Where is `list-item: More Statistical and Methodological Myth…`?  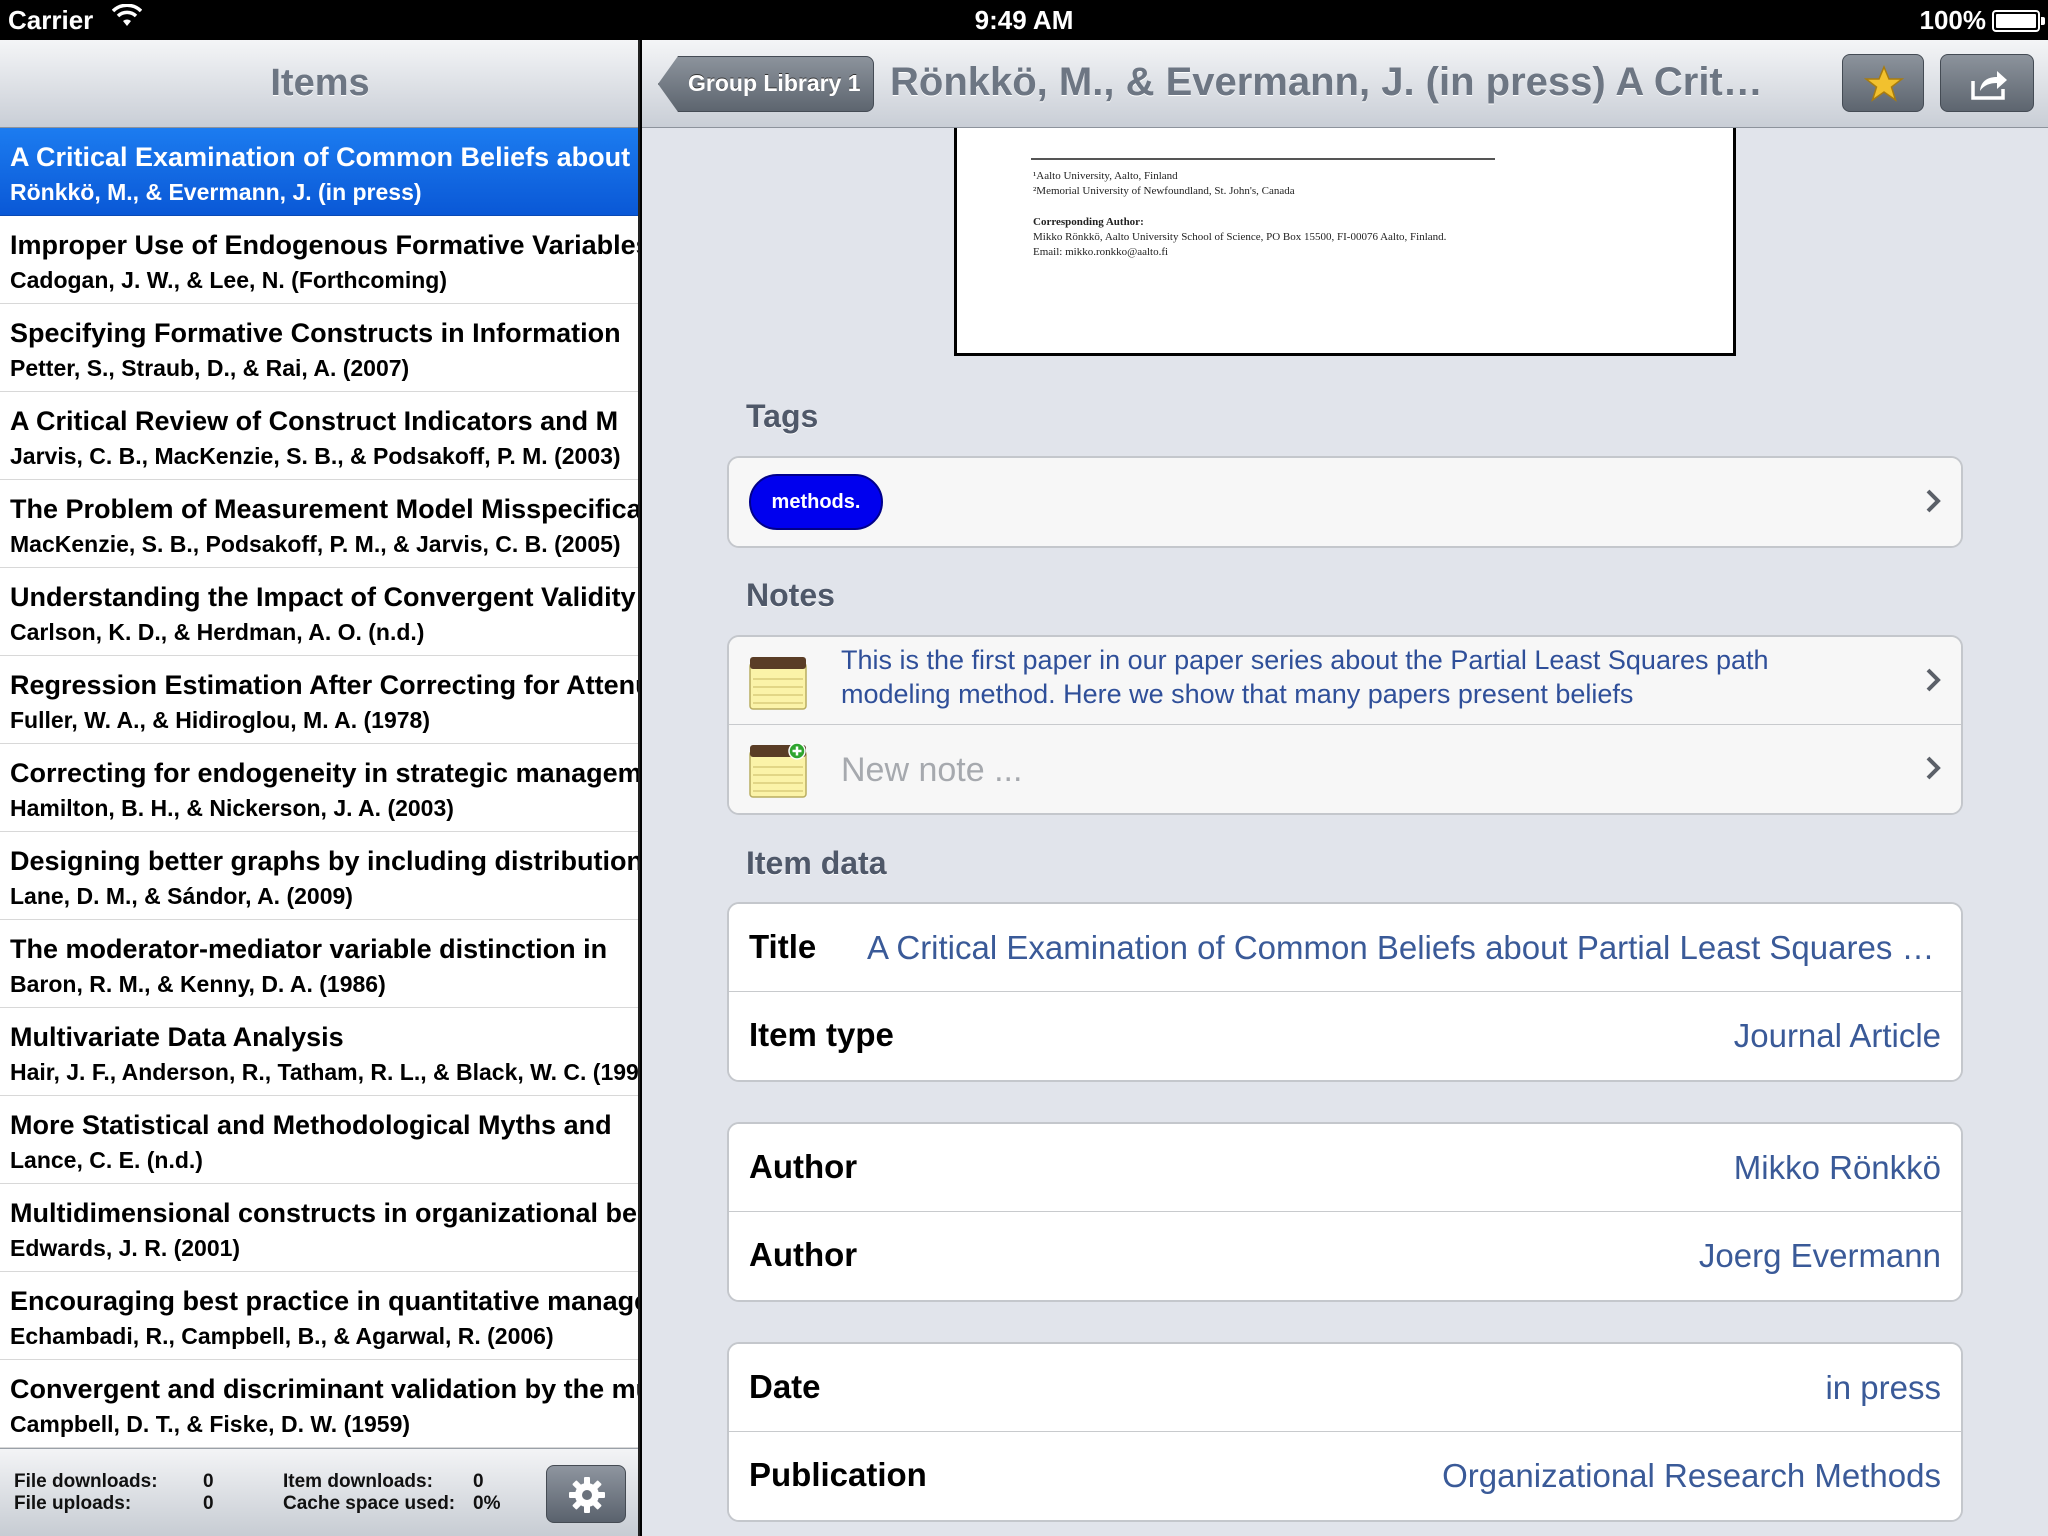
list-item: More Statistical and Methodological Myth… is located at coordinates (319, 1140).